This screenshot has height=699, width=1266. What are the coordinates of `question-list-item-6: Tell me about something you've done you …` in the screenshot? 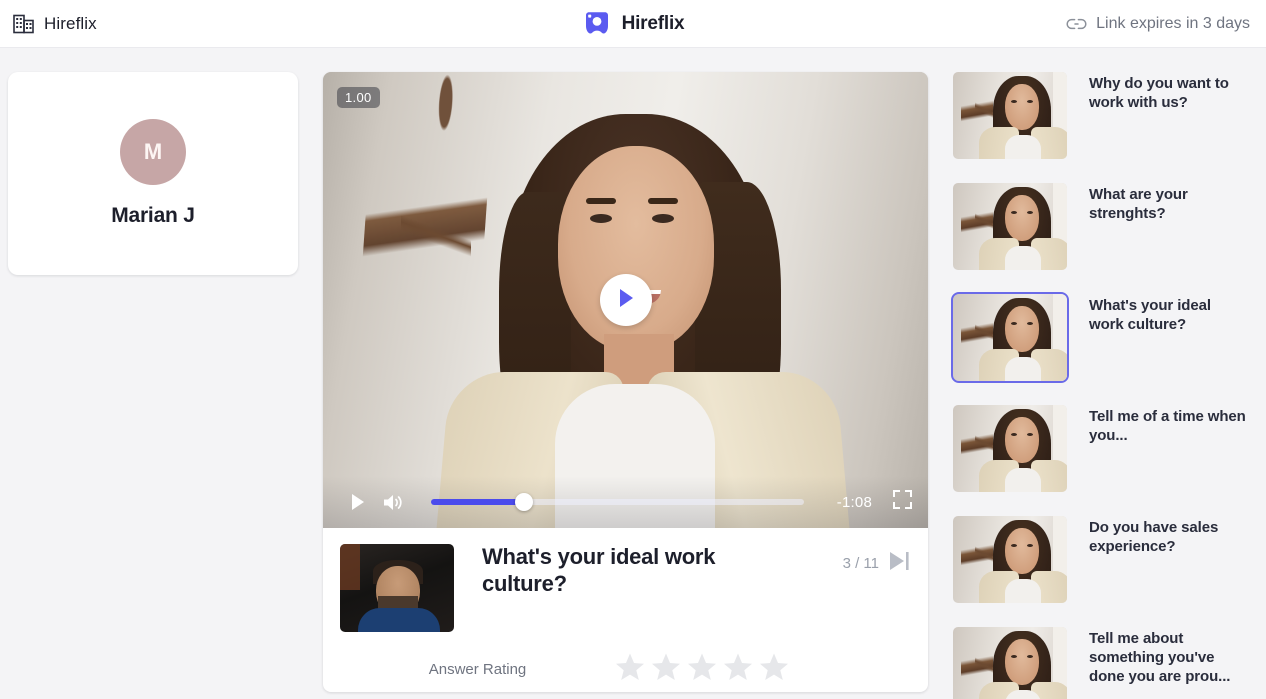 It's located at (1105, 657).